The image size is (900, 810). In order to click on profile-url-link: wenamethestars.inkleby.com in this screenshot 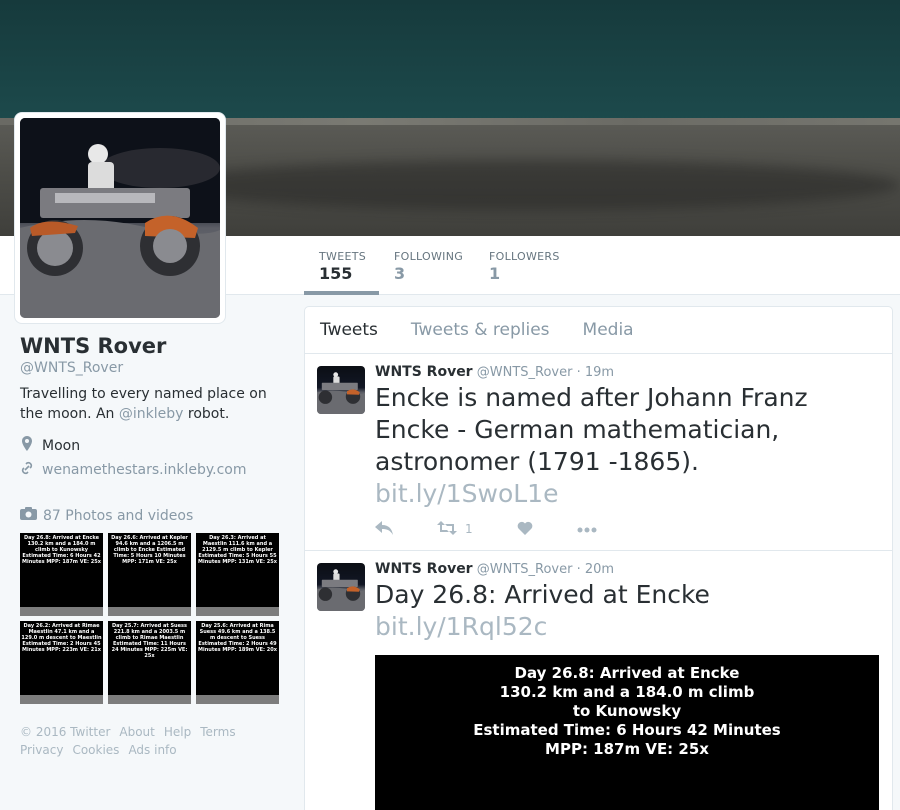, I will do `click(144, 470)`.